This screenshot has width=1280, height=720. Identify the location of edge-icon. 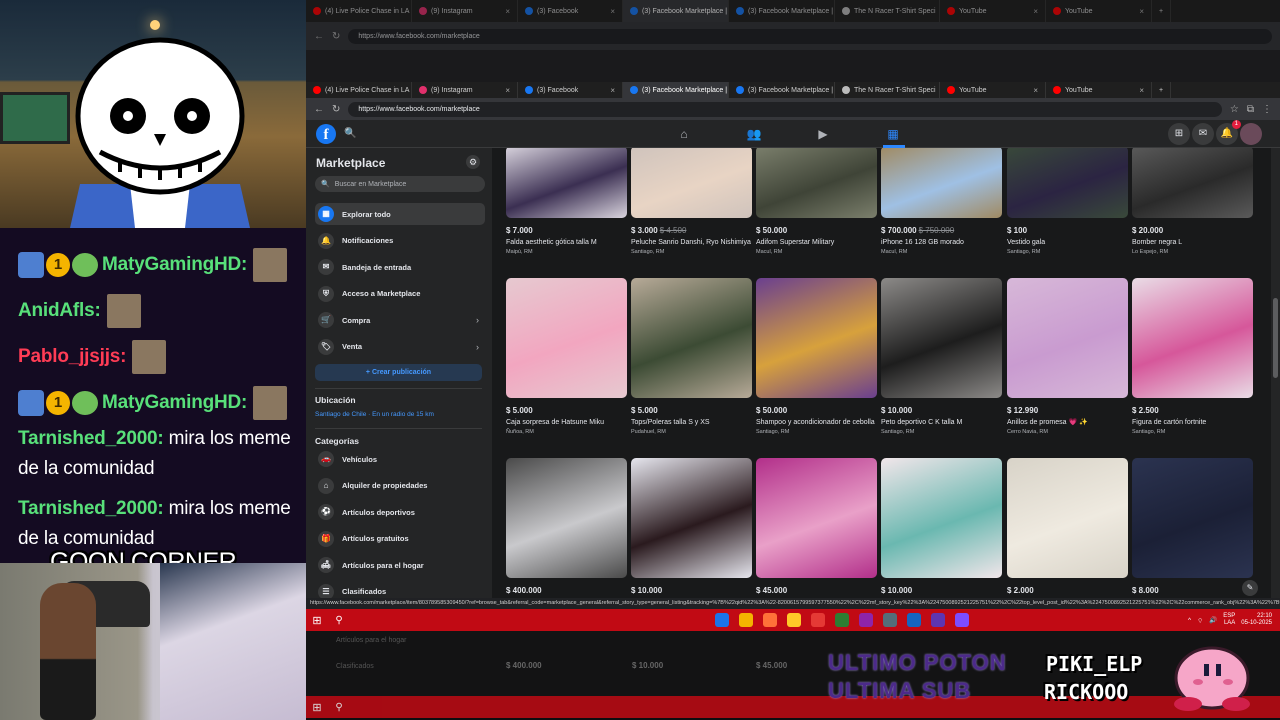
(722, 620).